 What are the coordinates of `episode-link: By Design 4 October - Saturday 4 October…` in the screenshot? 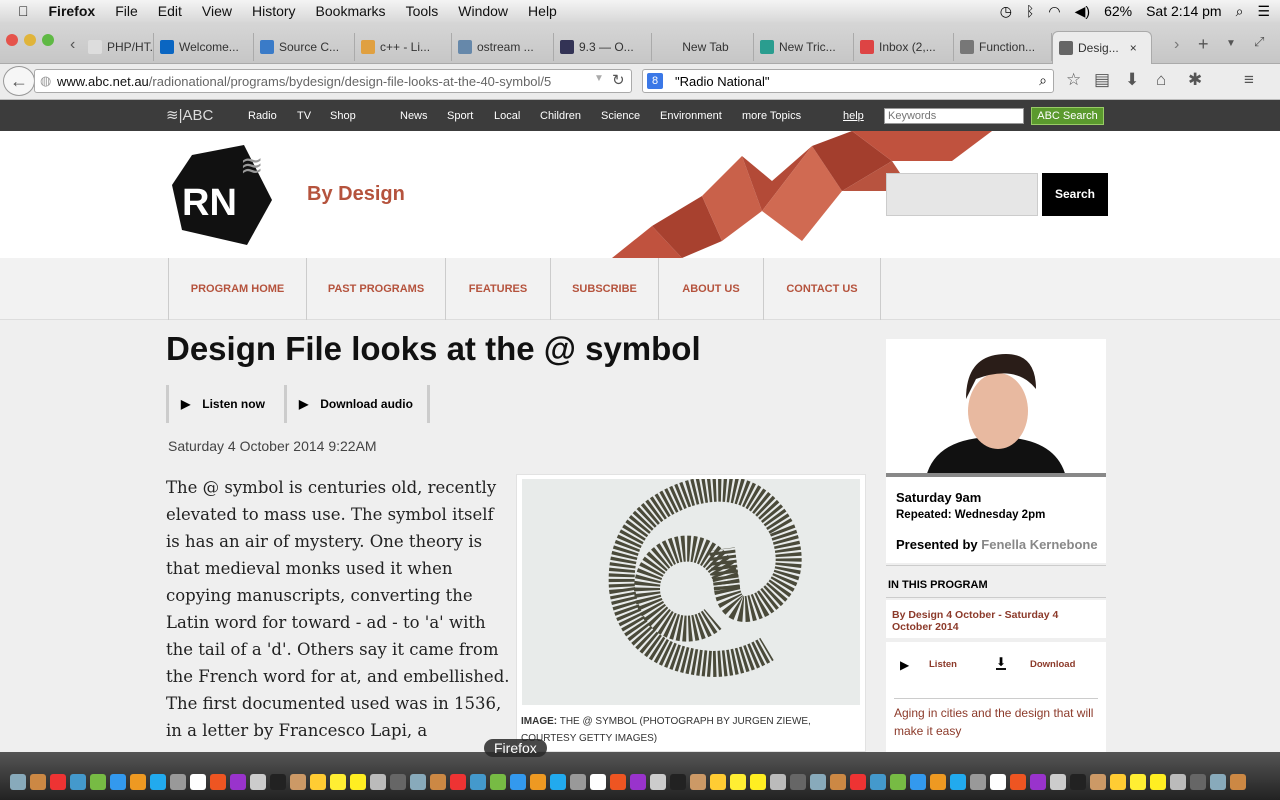 It's located at (996, 619).